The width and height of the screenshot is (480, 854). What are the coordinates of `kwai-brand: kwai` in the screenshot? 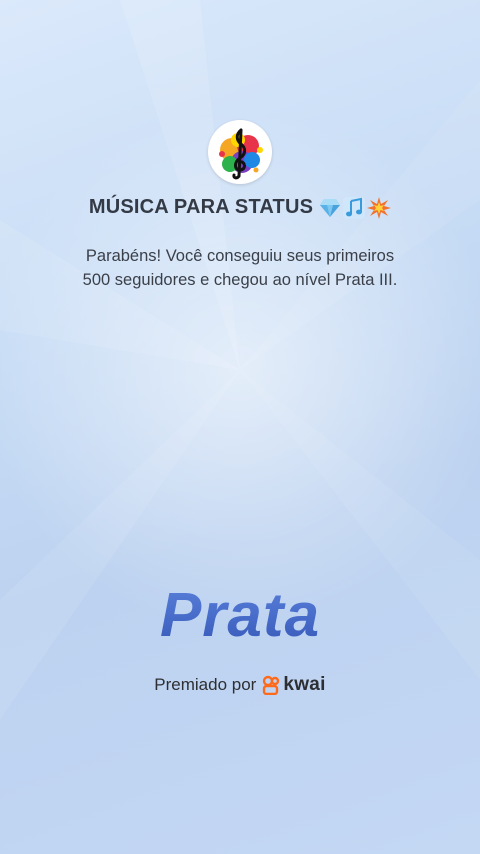 It's located at (293, 685).